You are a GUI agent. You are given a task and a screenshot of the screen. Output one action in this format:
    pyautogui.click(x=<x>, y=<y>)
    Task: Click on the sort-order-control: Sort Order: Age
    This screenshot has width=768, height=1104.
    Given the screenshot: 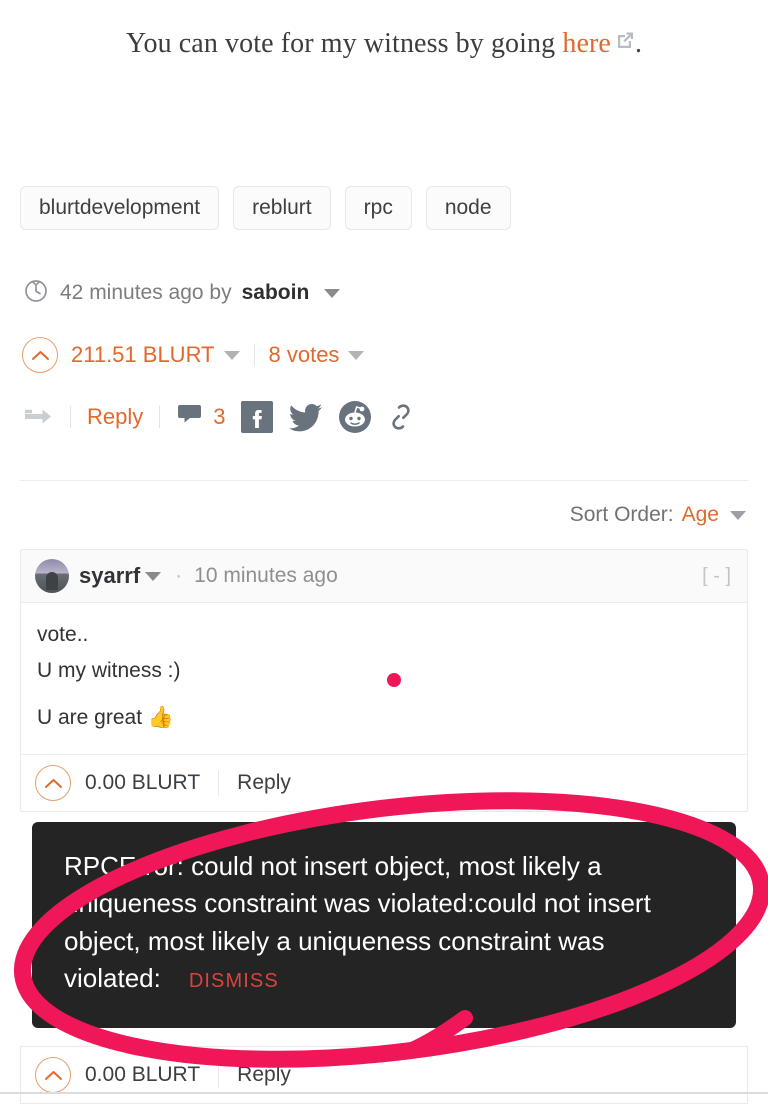 What is the action you would take?
    pyautogui.click(x=658, y=515)
    